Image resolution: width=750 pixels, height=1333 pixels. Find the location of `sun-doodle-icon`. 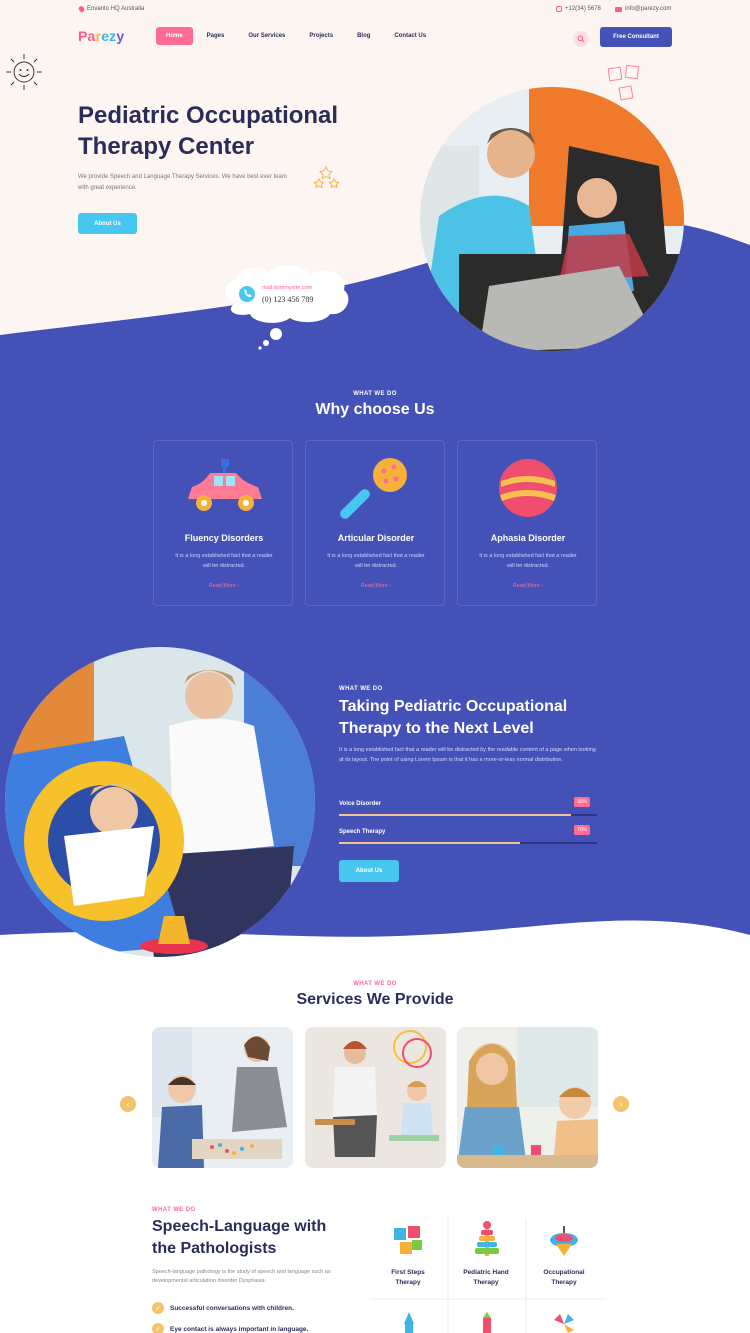

sun-doodle-icon is located at coordinates (24, 72).